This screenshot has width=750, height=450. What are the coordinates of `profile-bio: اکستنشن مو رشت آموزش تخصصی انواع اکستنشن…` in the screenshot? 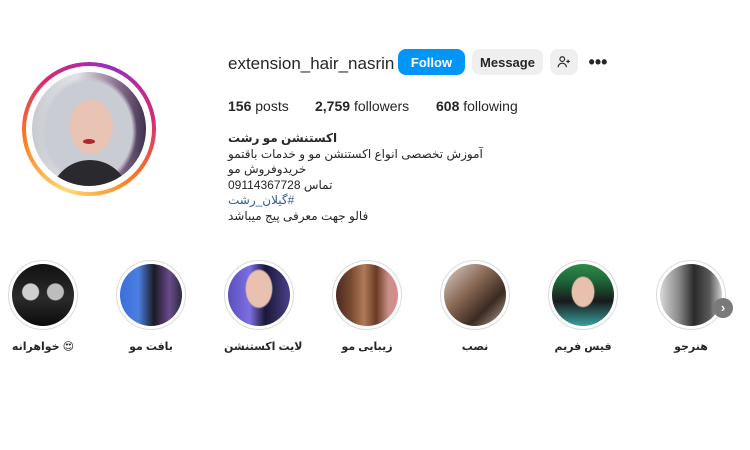 It's located at (388, 177).